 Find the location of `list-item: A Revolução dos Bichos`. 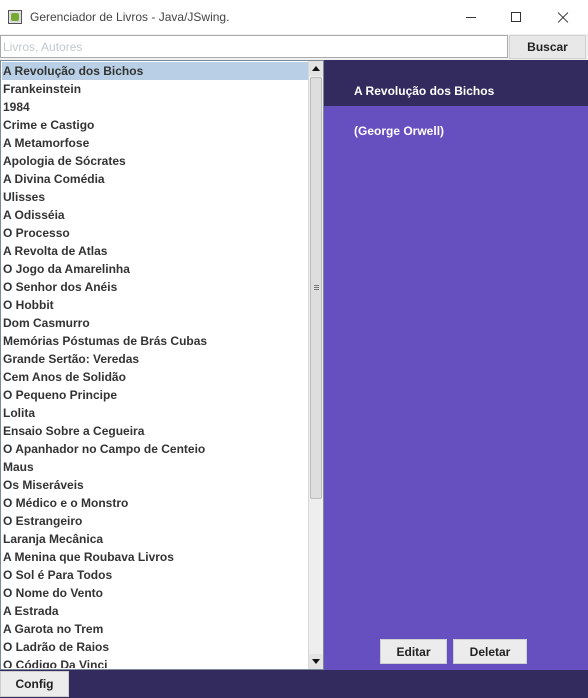

list-item: A Revolução dos Bichos is located at coordinates (155, 71).